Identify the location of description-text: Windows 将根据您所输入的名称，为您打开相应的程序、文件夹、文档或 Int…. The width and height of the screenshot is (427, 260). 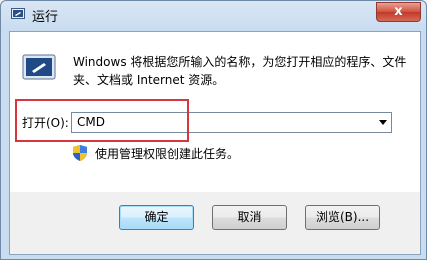
(240, 71).